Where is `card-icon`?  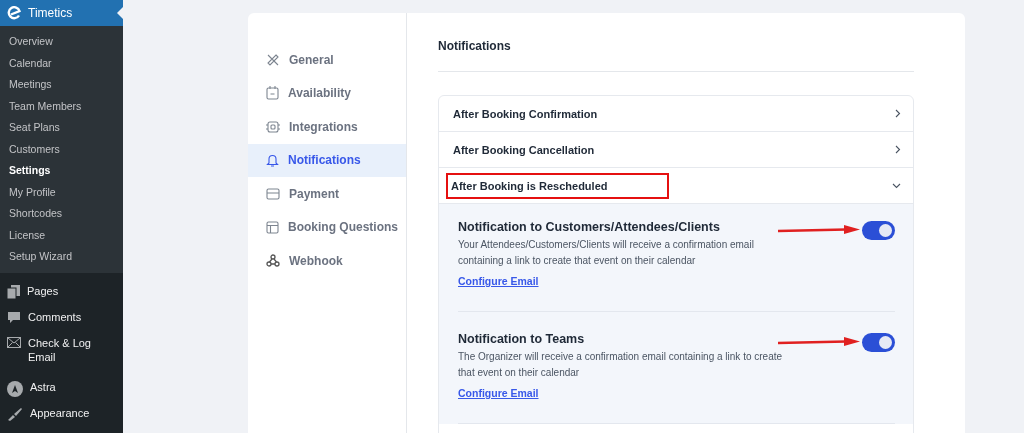 card-icon is located at coordinates (273, 193).